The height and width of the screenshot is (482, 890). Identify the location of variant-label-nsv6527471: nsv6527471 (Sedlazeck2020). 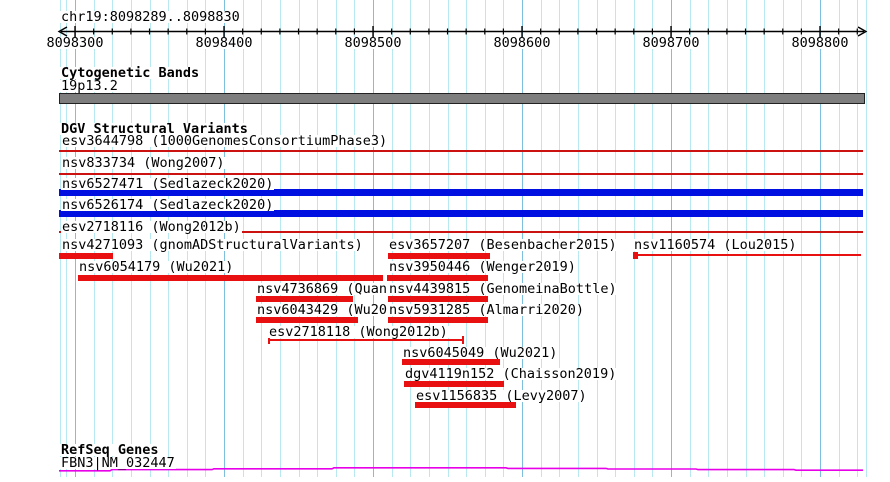
(168, 184).